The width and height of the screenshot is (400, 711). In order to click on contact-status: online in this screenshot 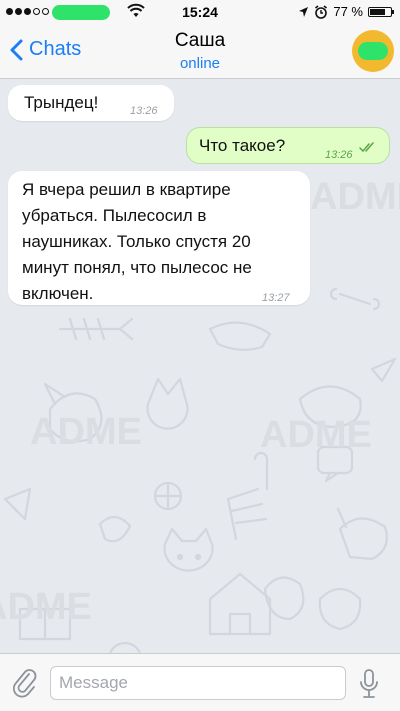, I will do `click(200, 63)`.